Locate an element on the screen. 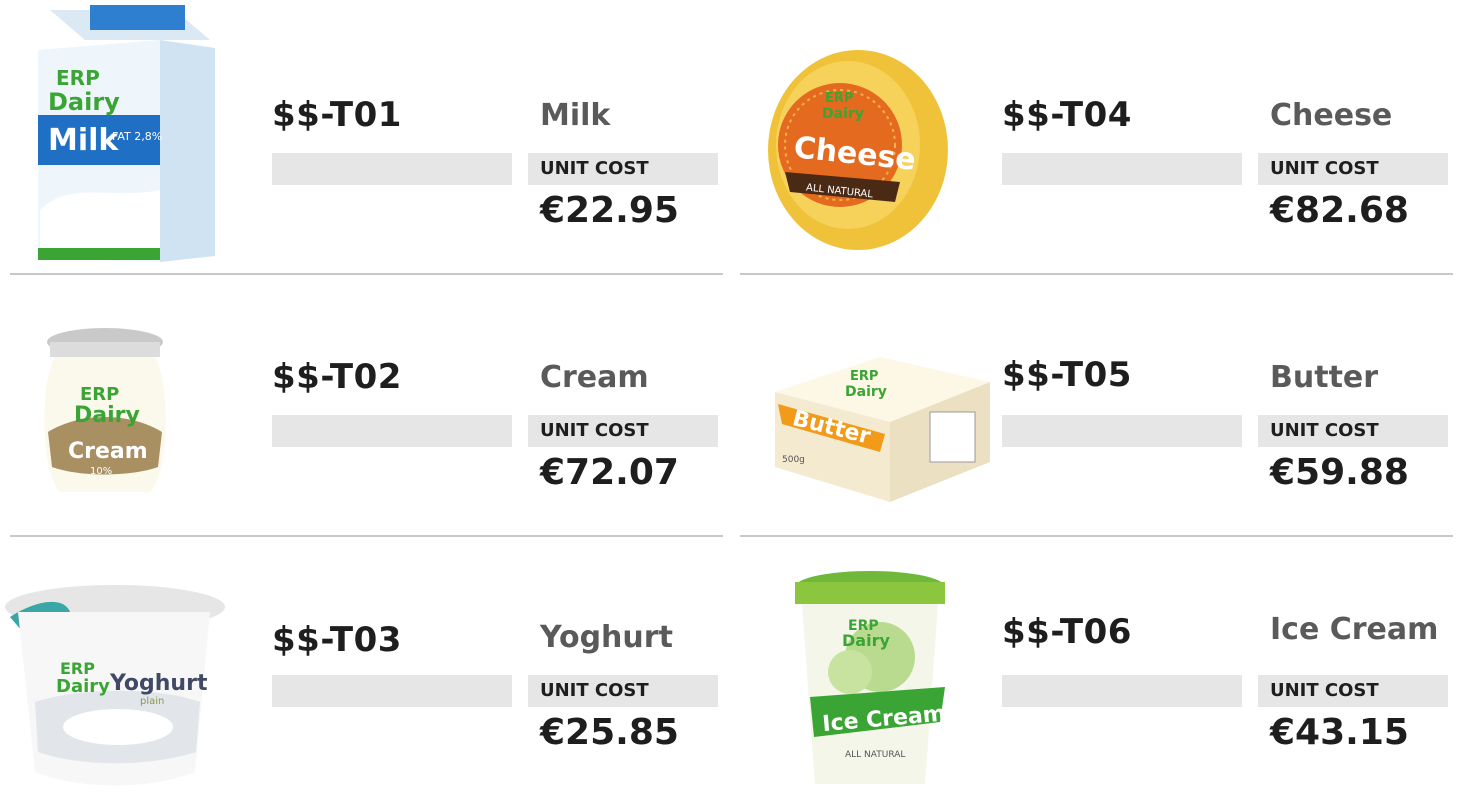 The height and width of the screenshot is (795, 1458). ice-cream-tub-image: Ice Cream ALL NATURAL ERP Dairy is located at coordinates (860, 653).